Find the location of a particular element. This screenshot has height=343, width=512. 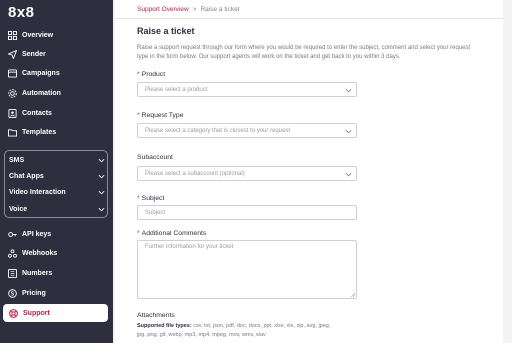

sidebar-group-chat-apps: Chat Apps is located at coordinates (59, 176).